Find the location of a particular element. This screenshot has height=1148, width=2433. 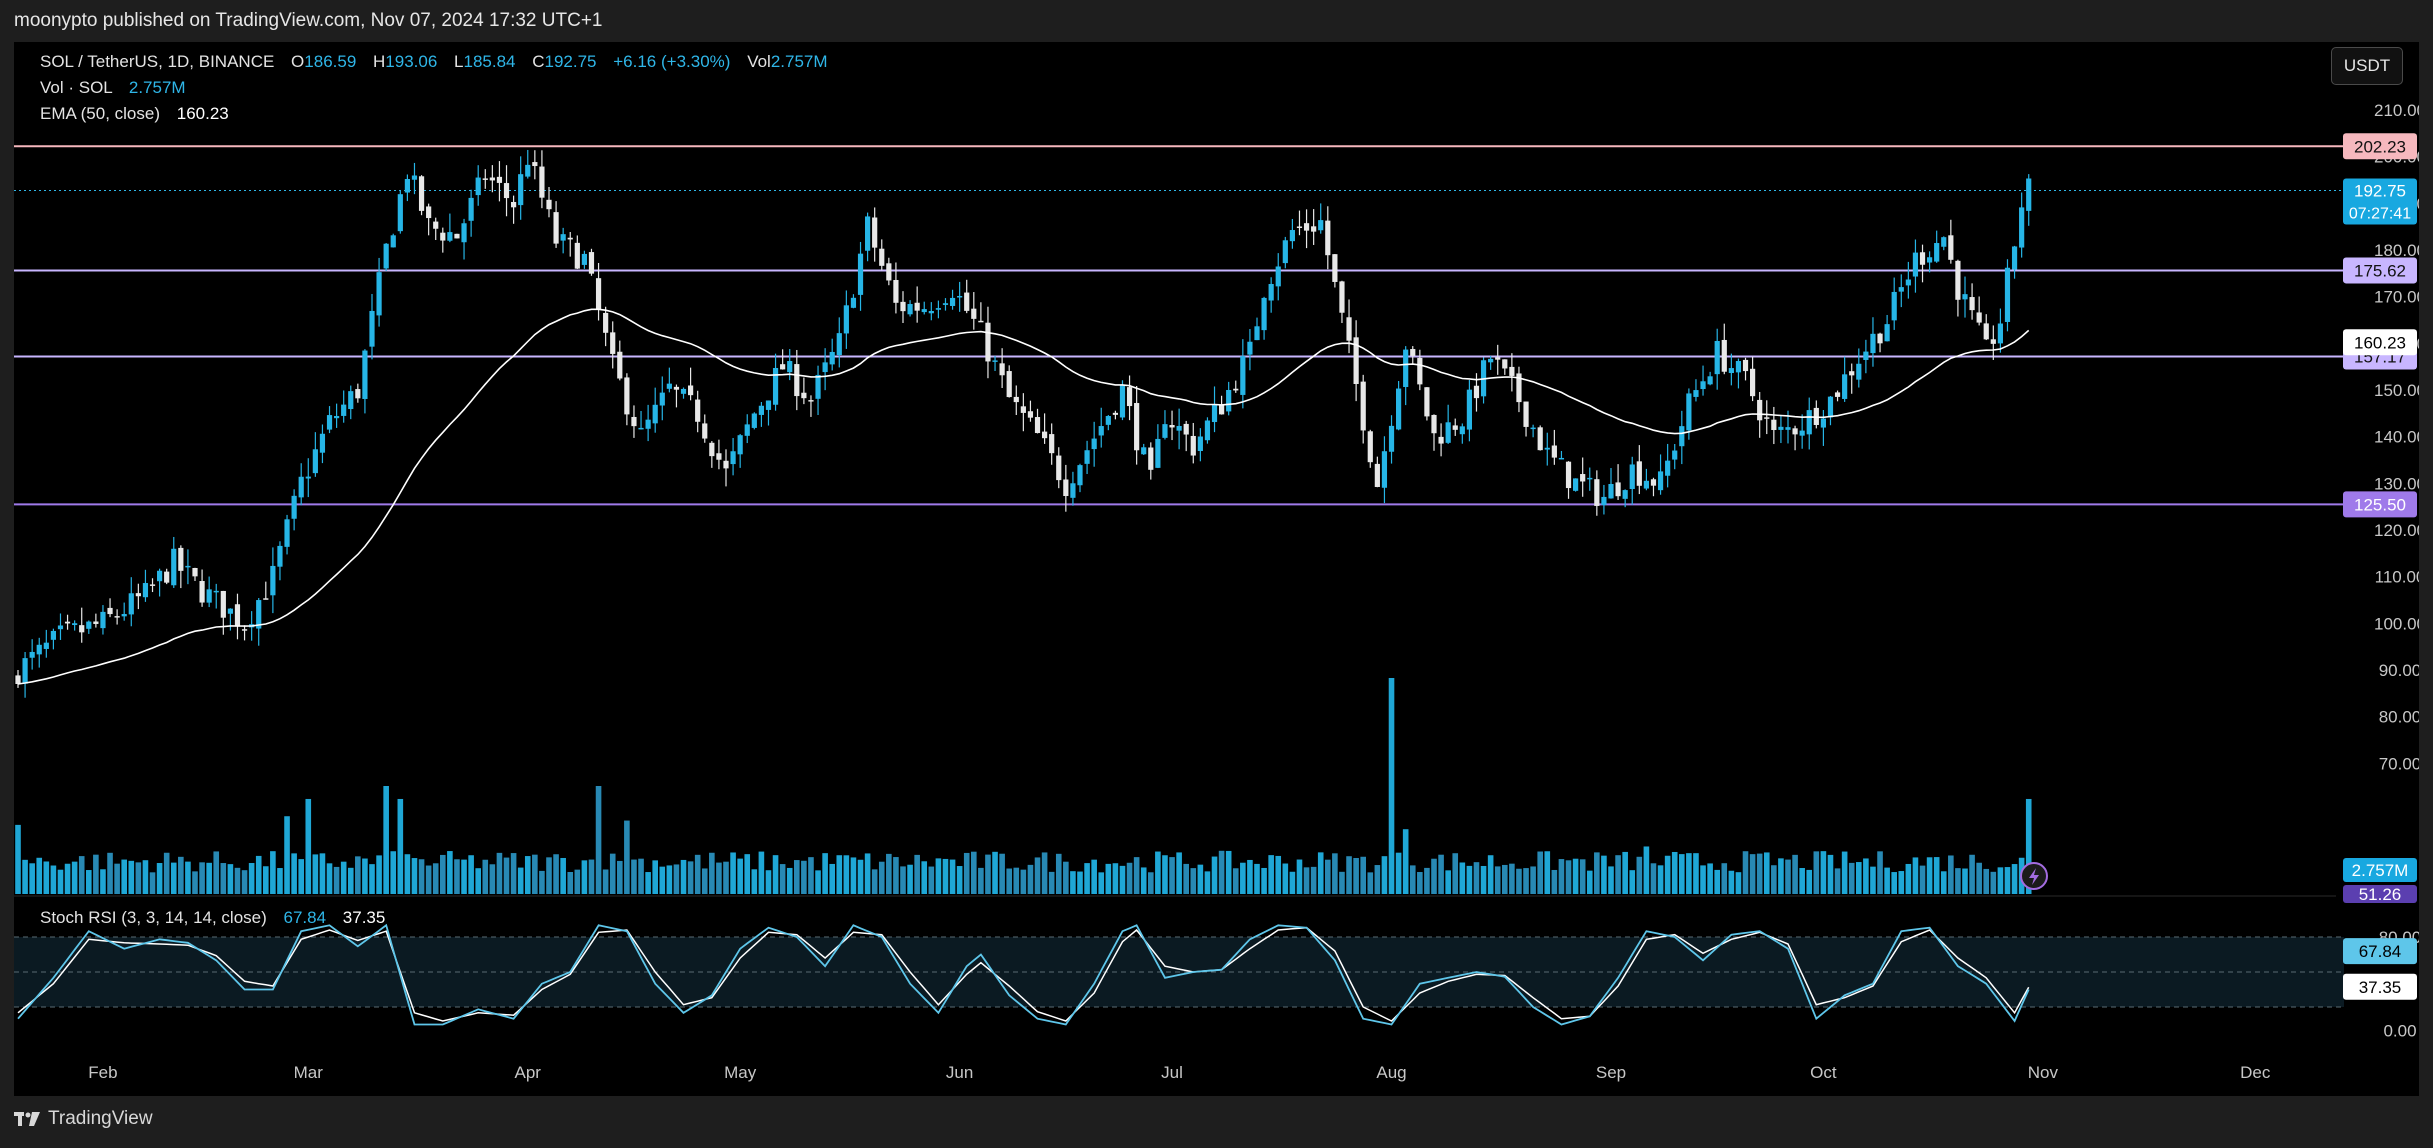

price-tick-label: 130.00 is located at coordinates (2396, 483).